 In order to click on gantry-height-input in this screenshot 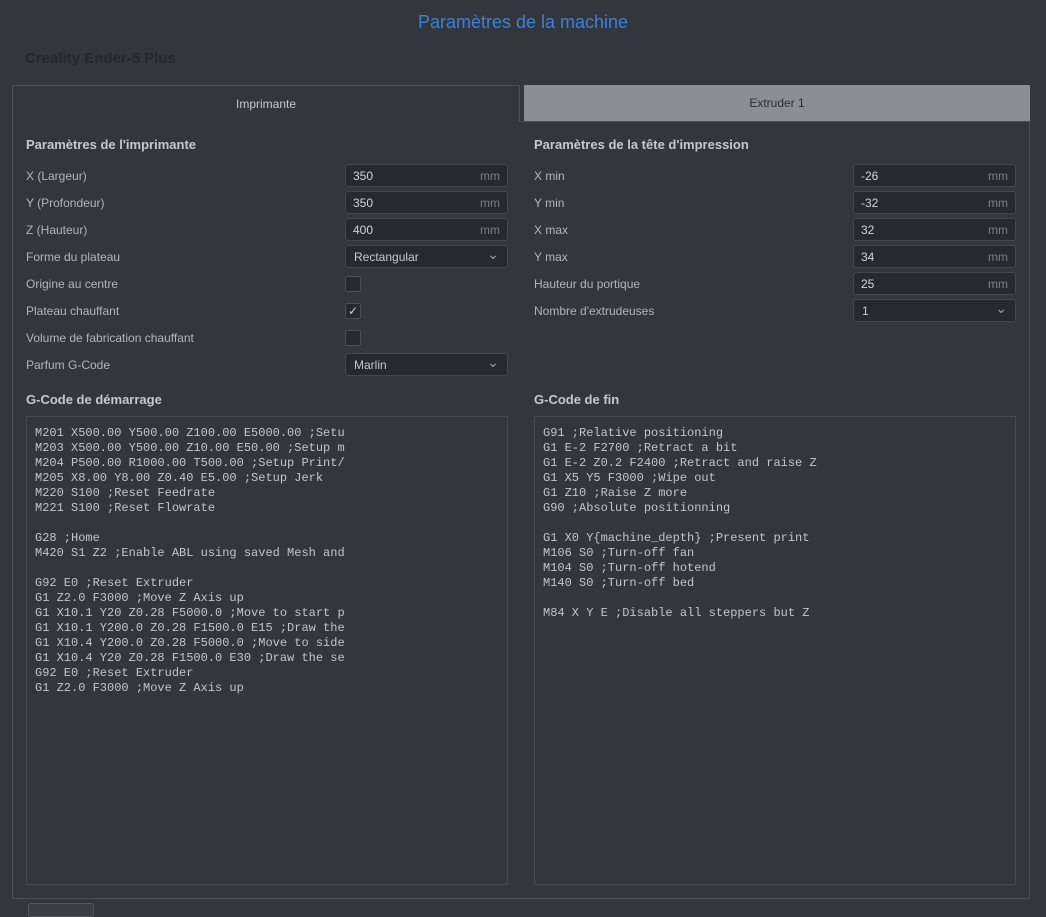, I will do `click(922, 283)`.